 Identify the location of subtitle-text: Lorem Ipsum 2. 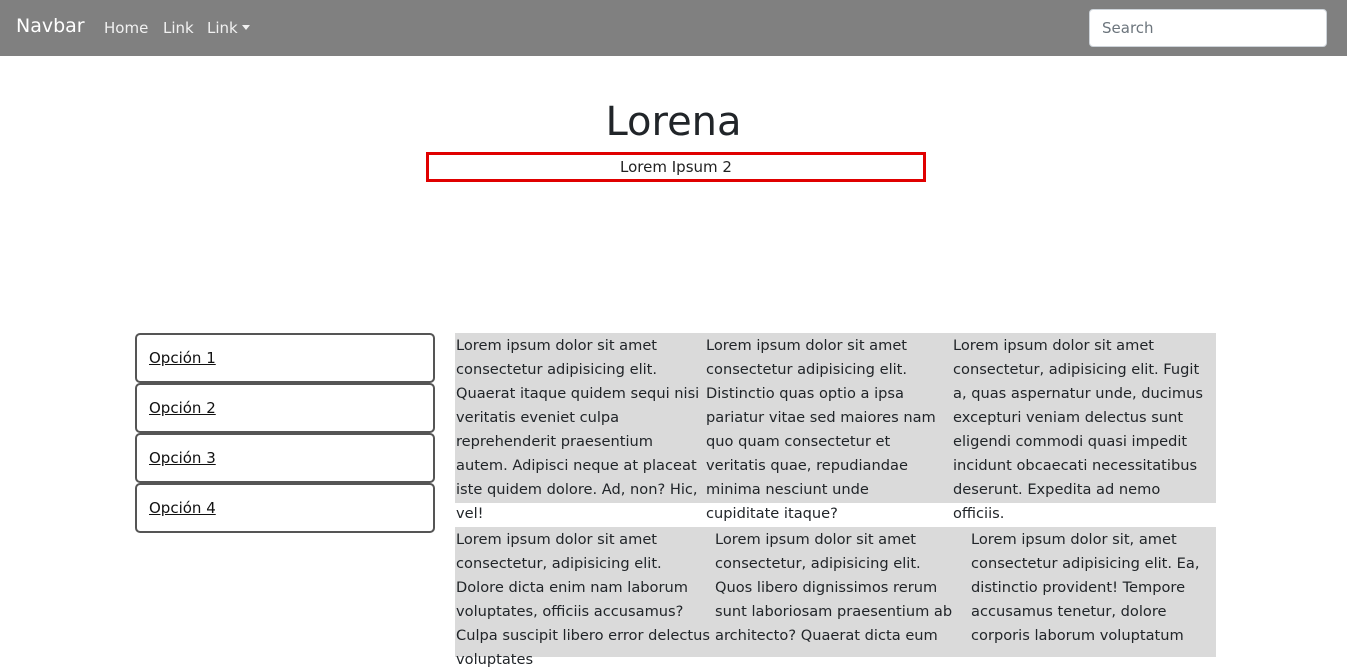
(676, 167).